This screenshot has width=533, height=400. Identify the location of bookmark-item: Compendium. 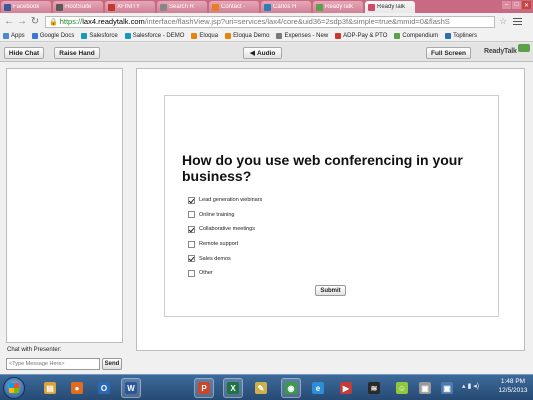
(416, 35).